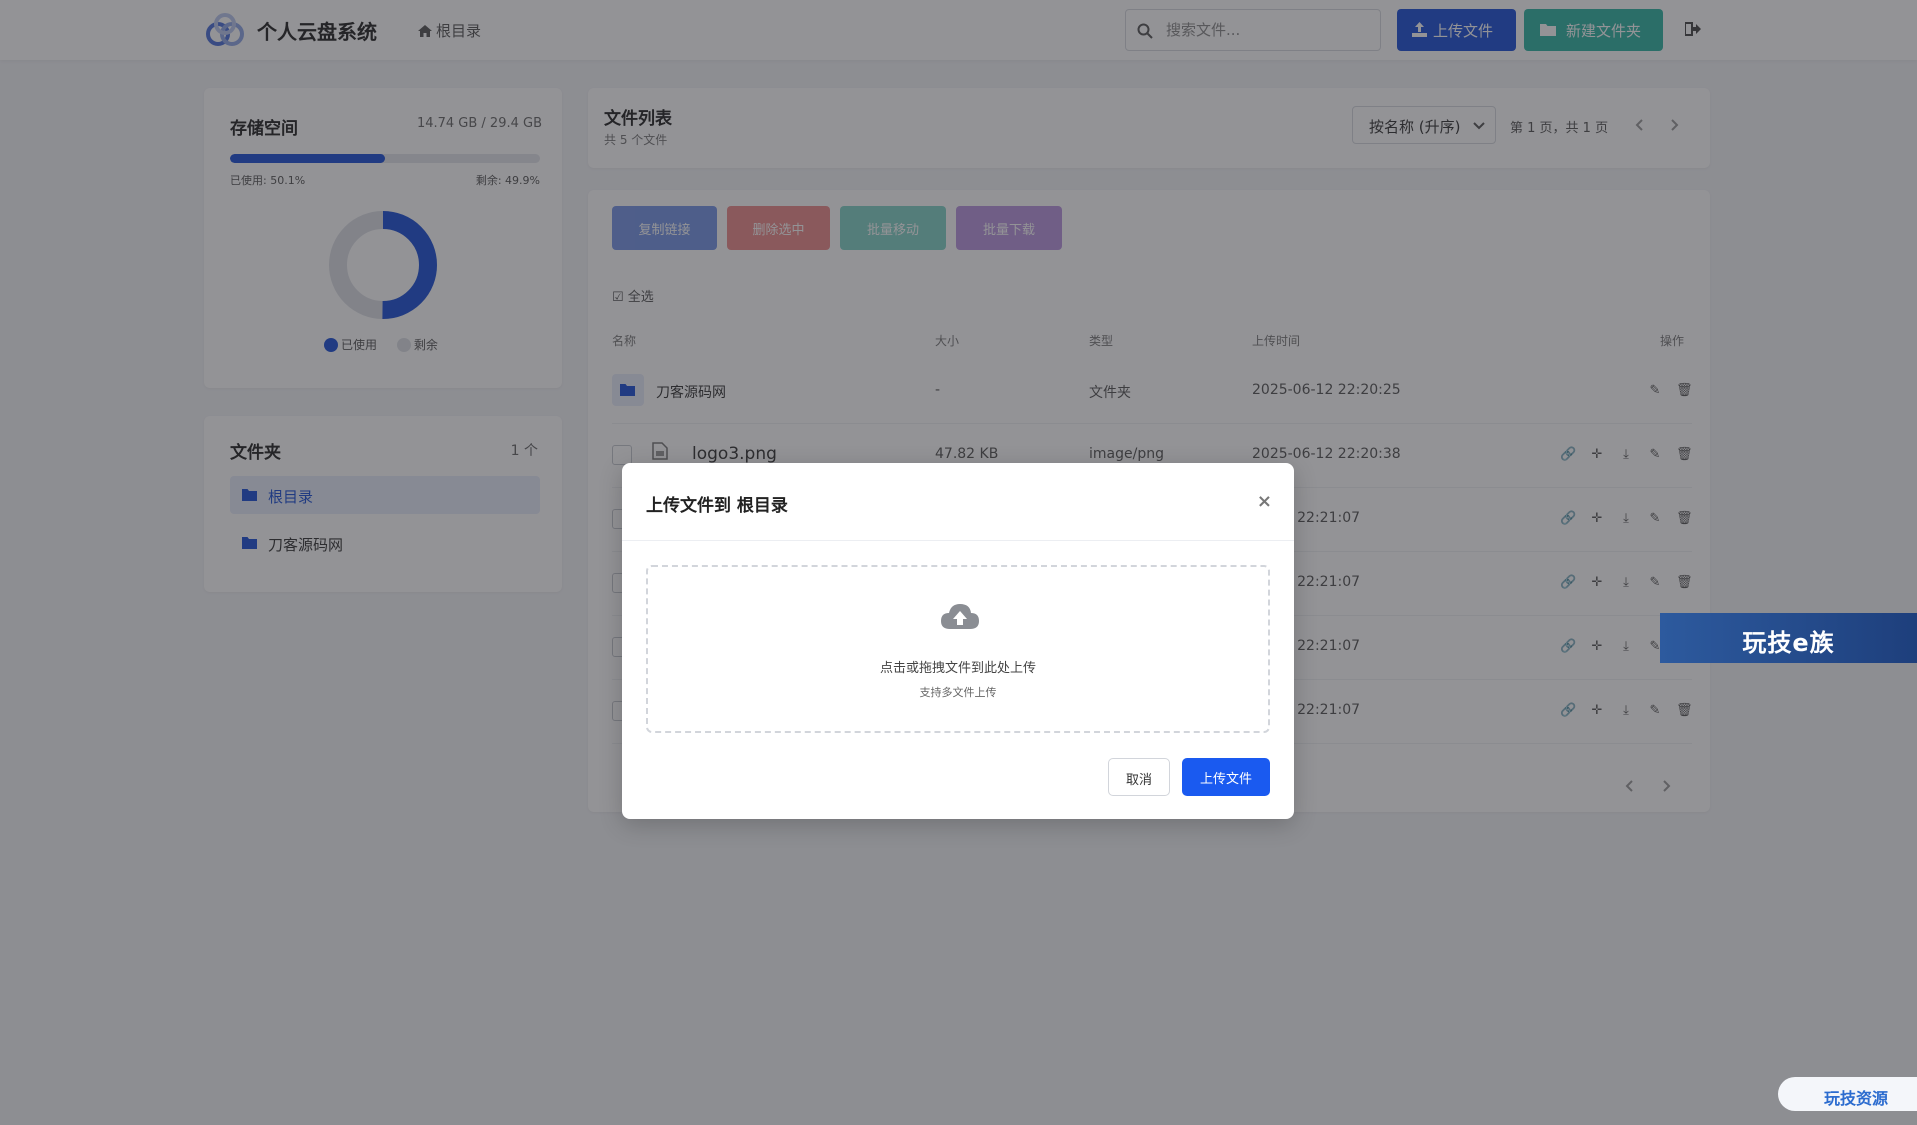 The height and width of the screenshot is (1125, 1917). What do you see at coordinates (1139, 777) in the screenshot?
I see `cancel-button: 取消` at bounding box center [1139, 777].